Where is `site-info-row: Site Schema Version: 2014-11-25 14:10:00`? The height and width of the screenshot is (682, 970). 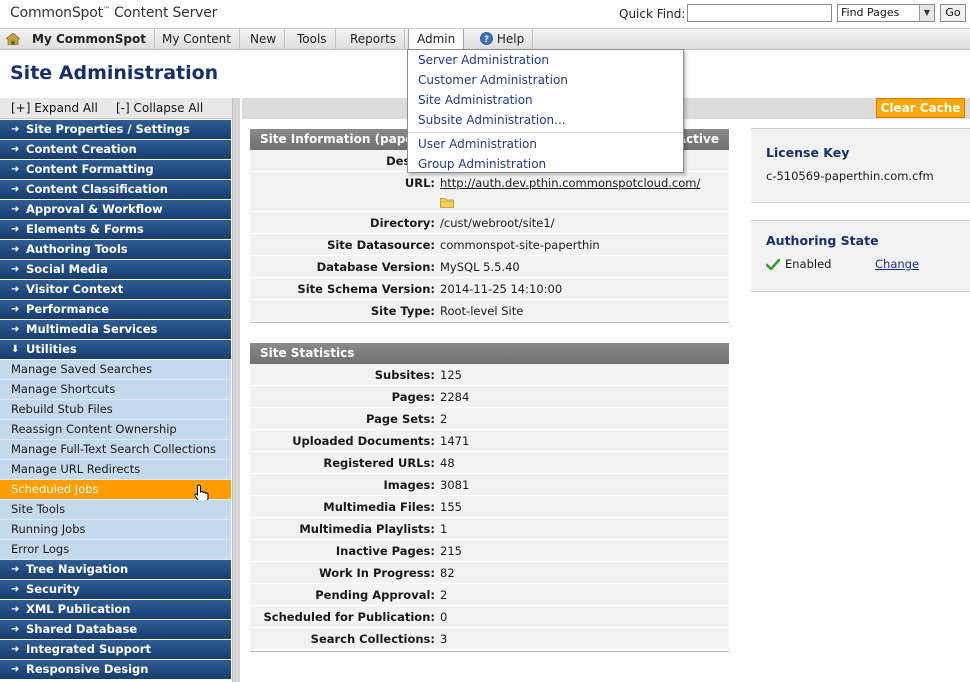 site-info-row: Site Schema Version: 2014-11-25 14:10:00 is located at coordinates (489, 289).